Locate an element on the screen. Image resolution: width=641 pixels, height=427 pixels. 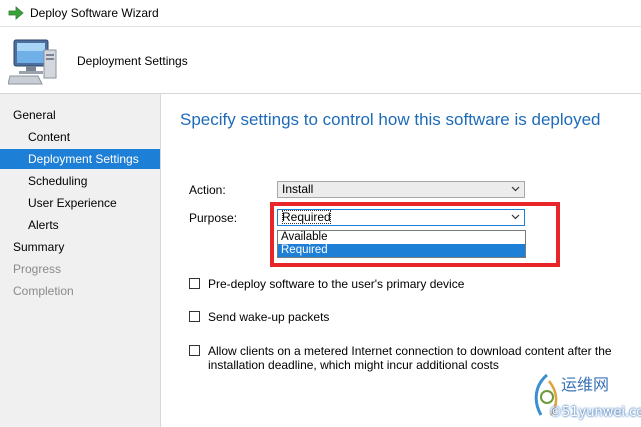
sidebar-item-general: General is located at coordinates (80, 115).